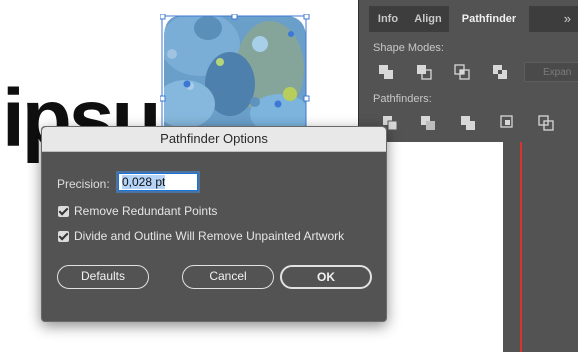  I want to click on panel-expand-menu-icon: », so click(567, 19).